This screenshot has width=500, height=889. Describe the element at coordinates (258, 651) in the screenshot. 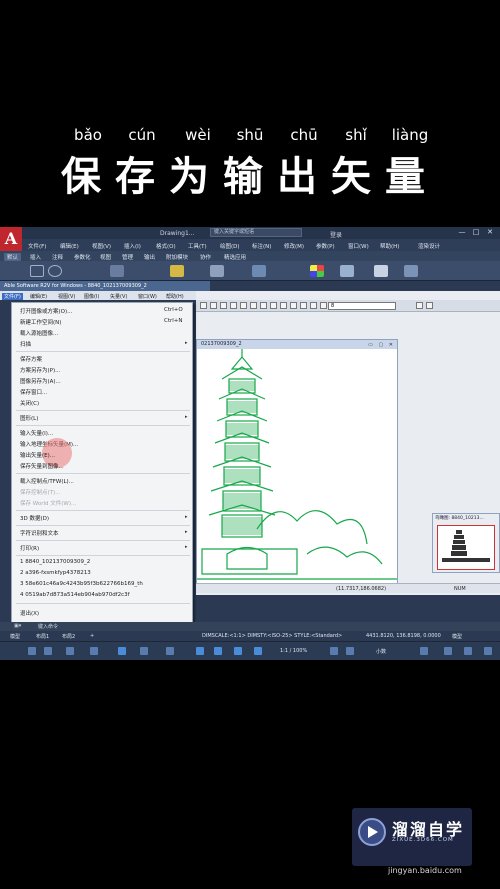

I see `annotation-icon` at that location.